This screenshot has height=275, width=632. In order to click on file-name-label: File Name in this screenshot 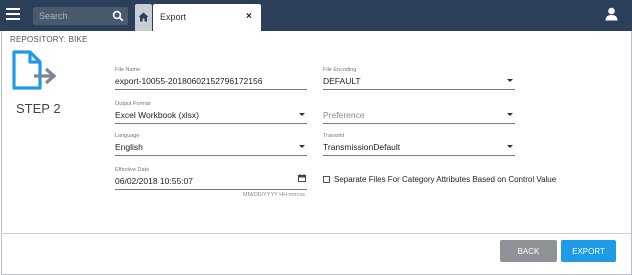, I will do `click(128, 70)`.